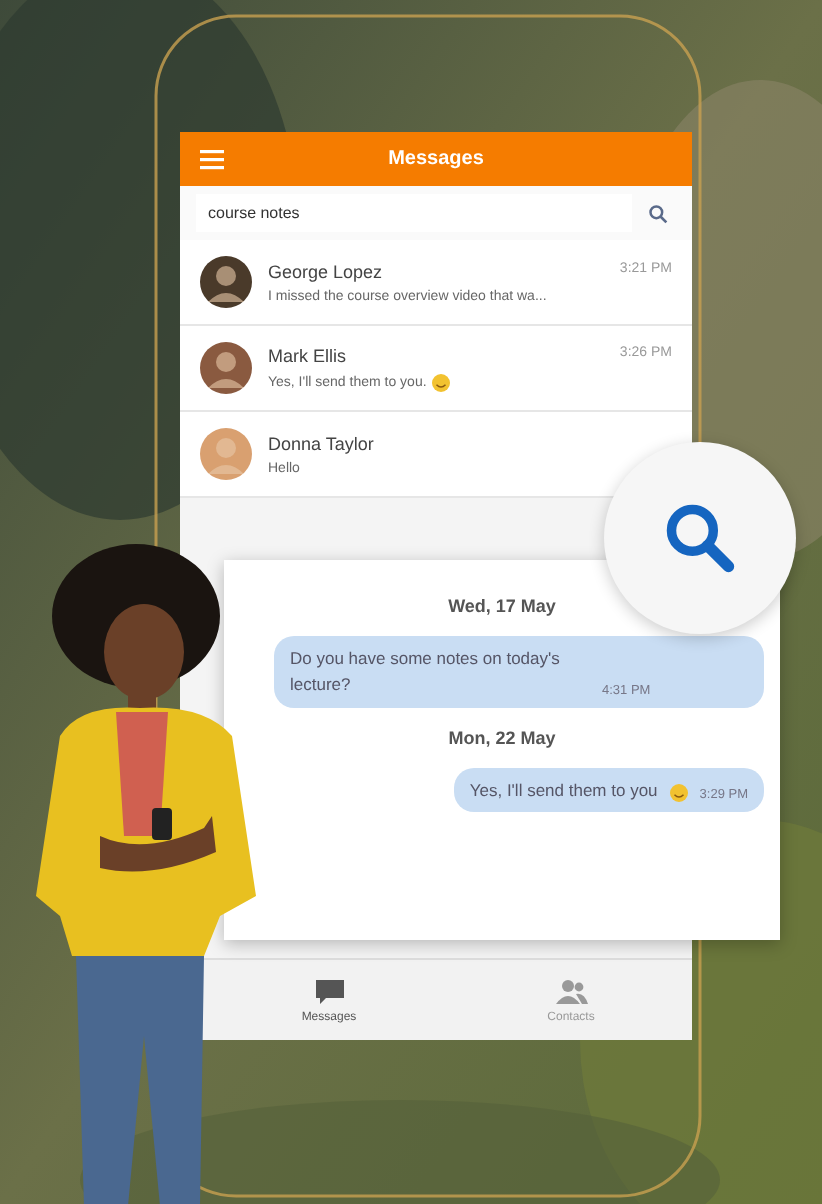  Describe the element at coordinates (502, 737) in the screenshot. I see `date-label: Mon, 22 May` at that location.